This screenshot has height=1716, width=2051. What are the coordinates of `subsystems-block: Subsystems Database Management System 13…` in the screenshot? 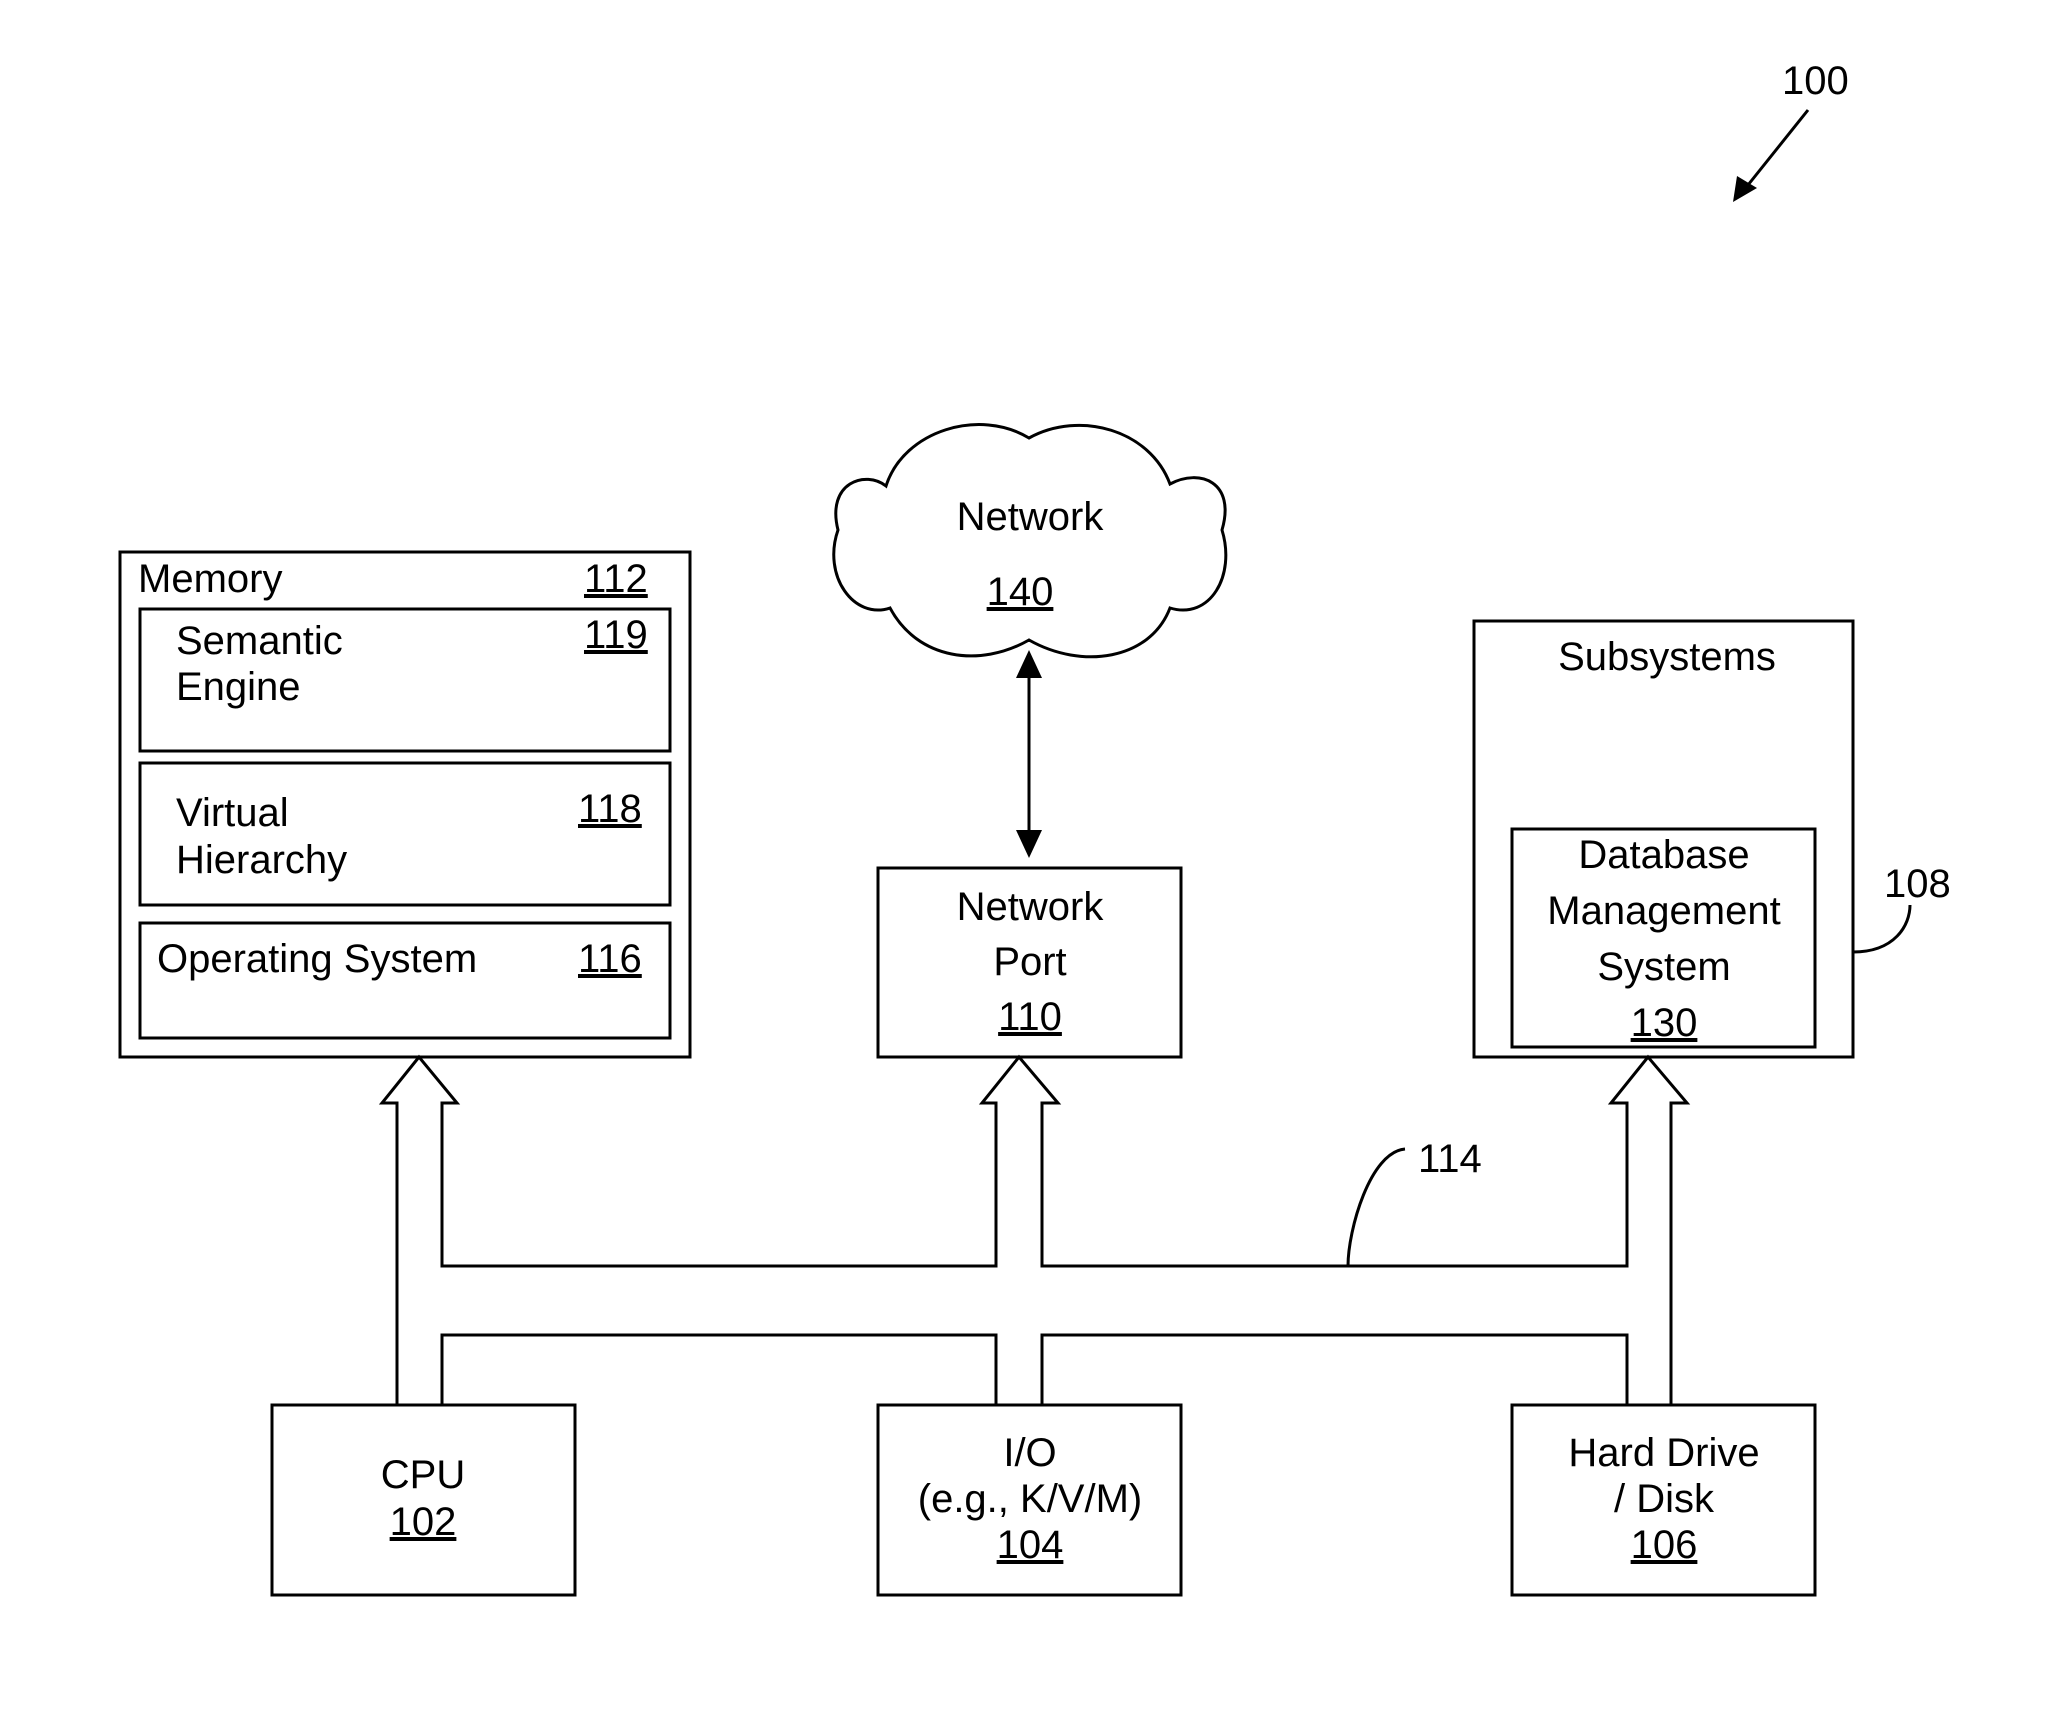 It's located at (1663, 839).